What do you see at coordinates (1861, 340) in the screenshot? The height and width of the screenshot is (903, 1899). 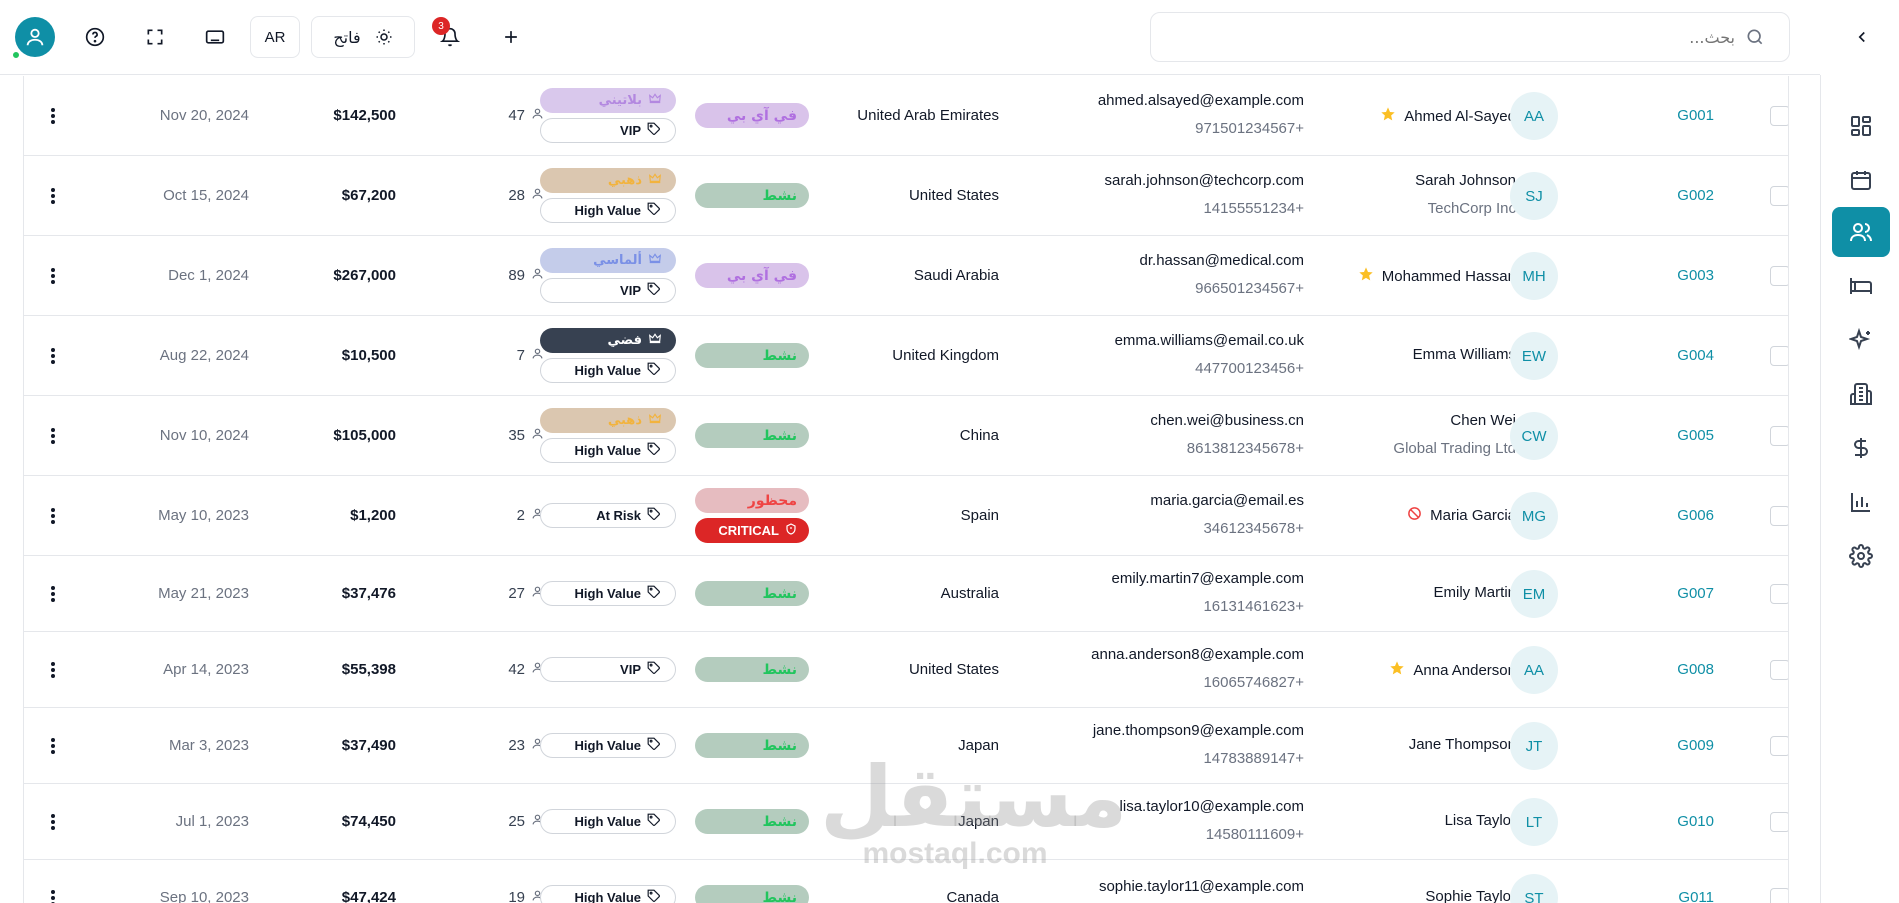 I see `sidebar-item-services` at bounding box center [1861, 340].